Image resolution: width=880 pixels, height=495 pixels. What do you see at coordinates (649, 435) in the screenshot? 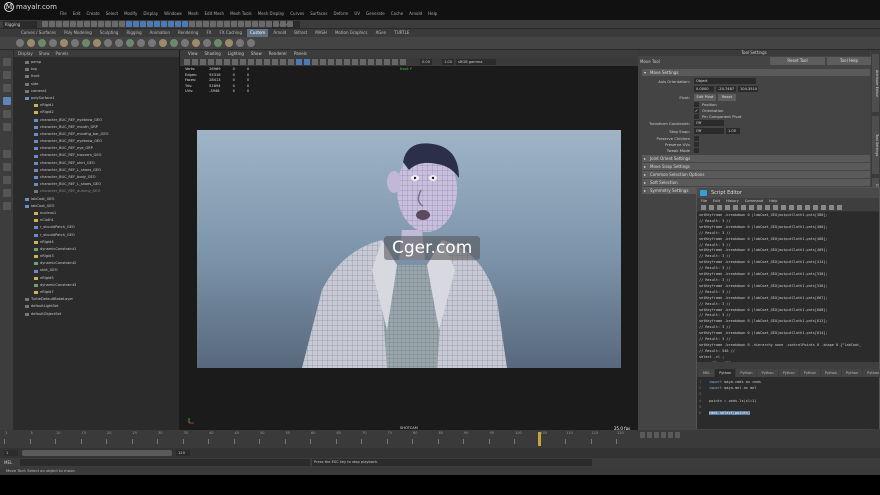
I see `step-back-icon` at bounding box center [649, 435].